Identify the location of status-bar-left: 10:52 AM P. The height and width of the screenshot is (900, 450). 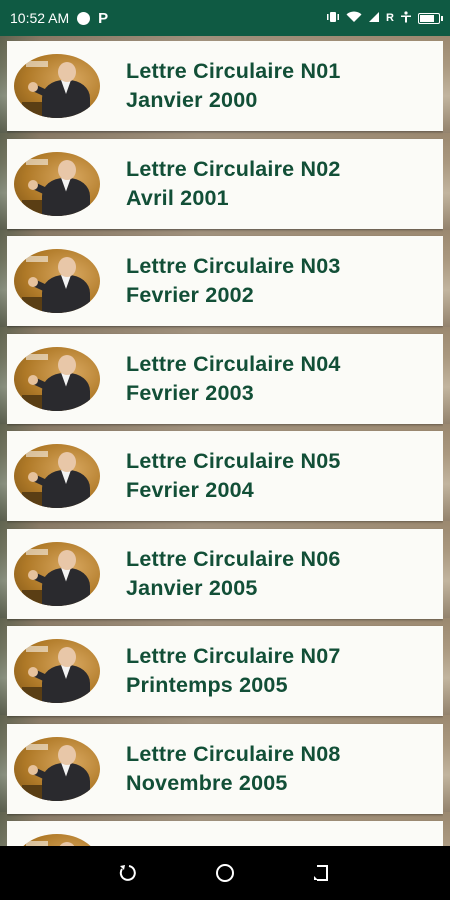
(59, 18).